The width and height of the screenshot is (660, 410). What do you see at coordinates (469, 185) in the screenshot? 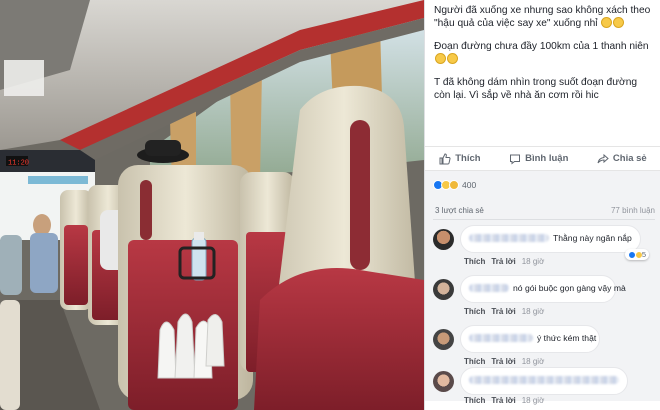
I see `reaction-count: 400` at bounding box center [469, 185].